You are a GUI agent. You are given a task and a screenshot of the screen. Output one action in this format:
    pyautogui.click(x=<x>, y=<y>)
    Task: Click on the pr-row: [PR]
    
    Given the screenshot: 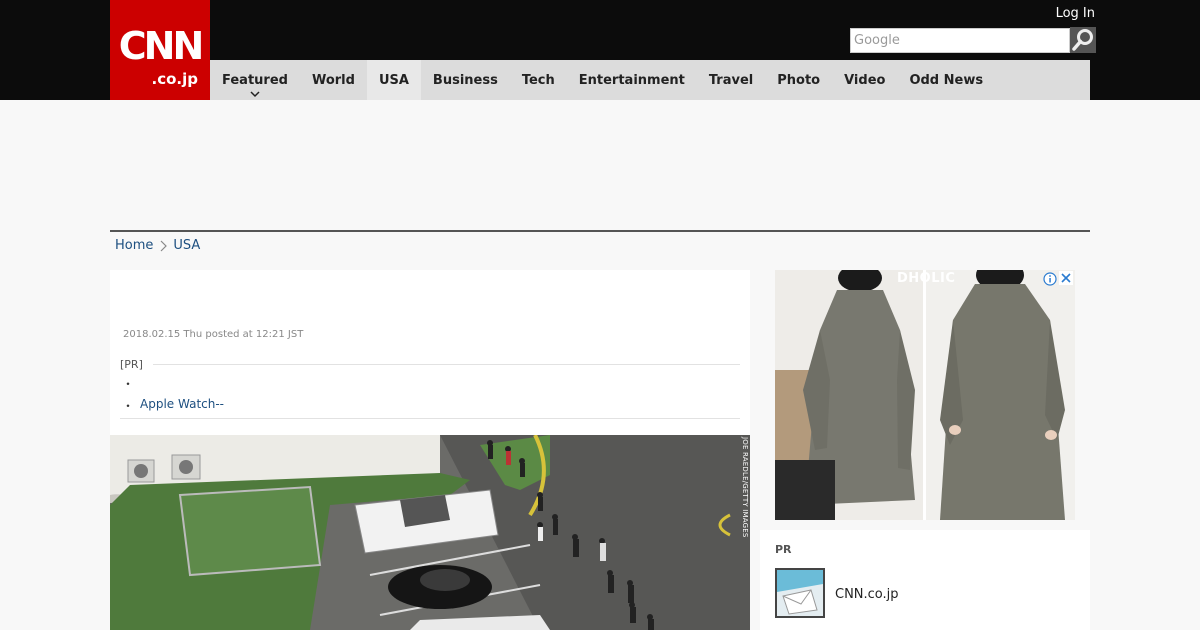 What is the action you would take?
    pyautogui.click(x=430, y=364)
    